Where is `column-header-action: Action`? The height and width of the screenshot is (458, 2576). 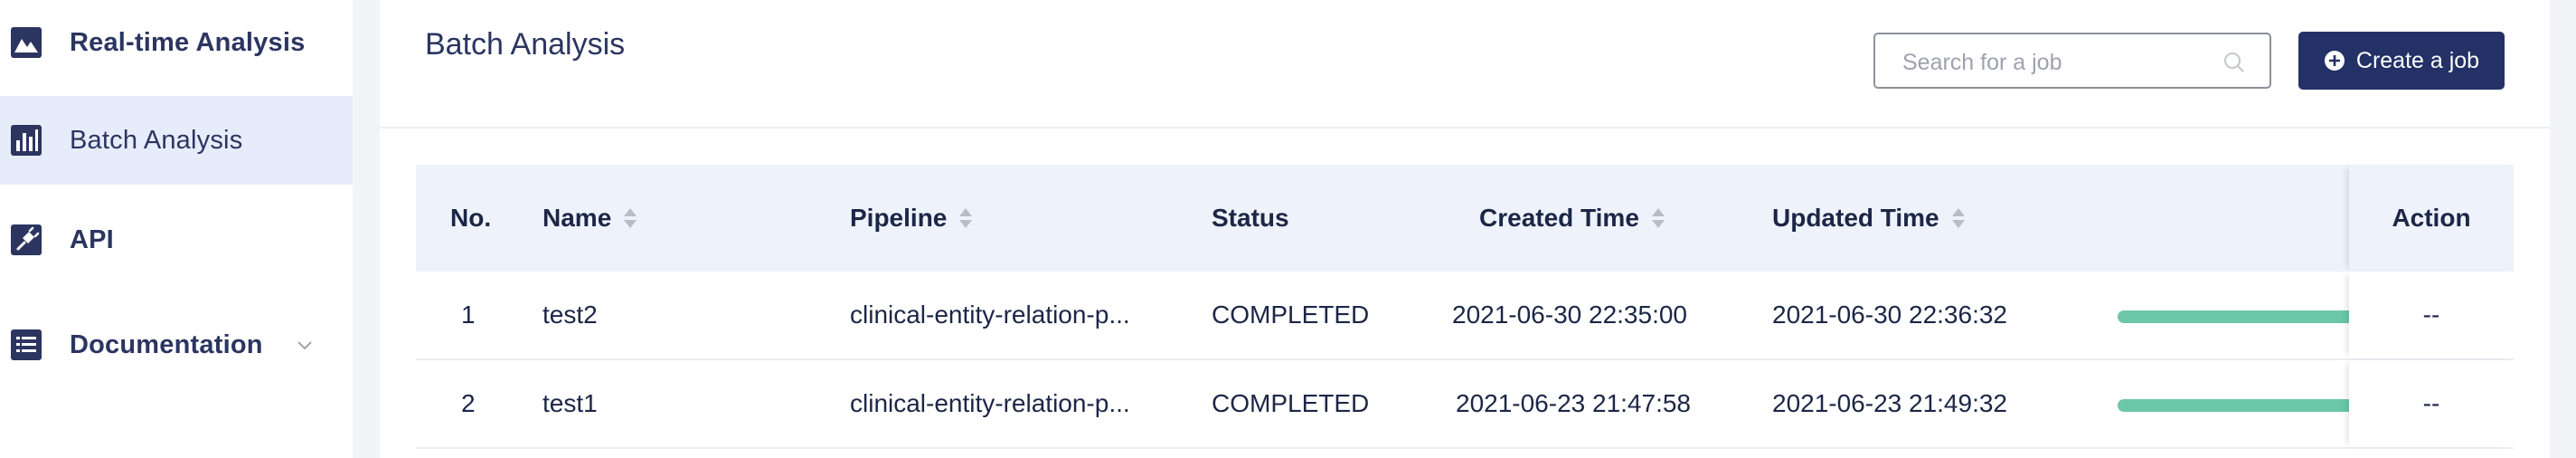 column-header-action: Action is located at coordinates (2431, 218).